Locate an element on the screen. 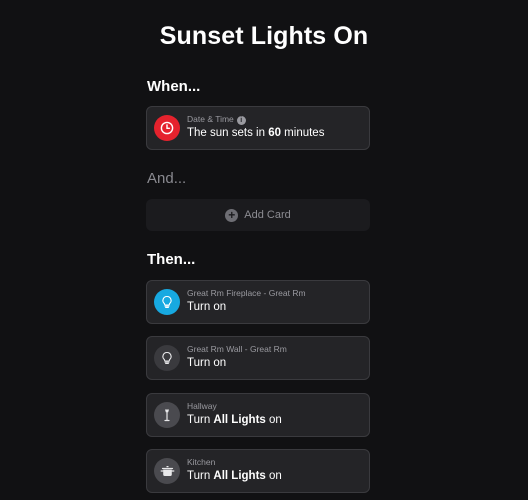 Image resolution: width=528 pixels, height=500 pixels. action-card-device: Hallway is located at coordinates (202, 406).